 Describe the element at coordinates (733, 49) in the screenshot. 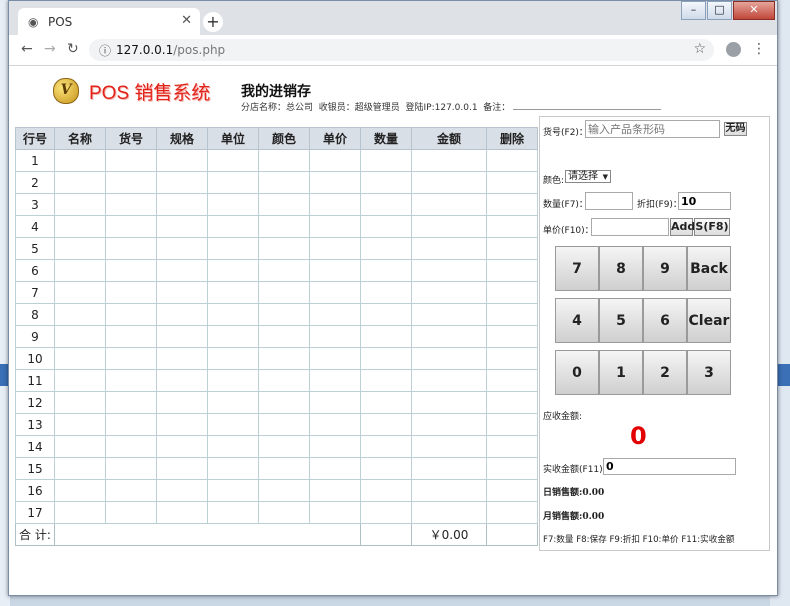

I see `profile-avatar-icon` at that location.